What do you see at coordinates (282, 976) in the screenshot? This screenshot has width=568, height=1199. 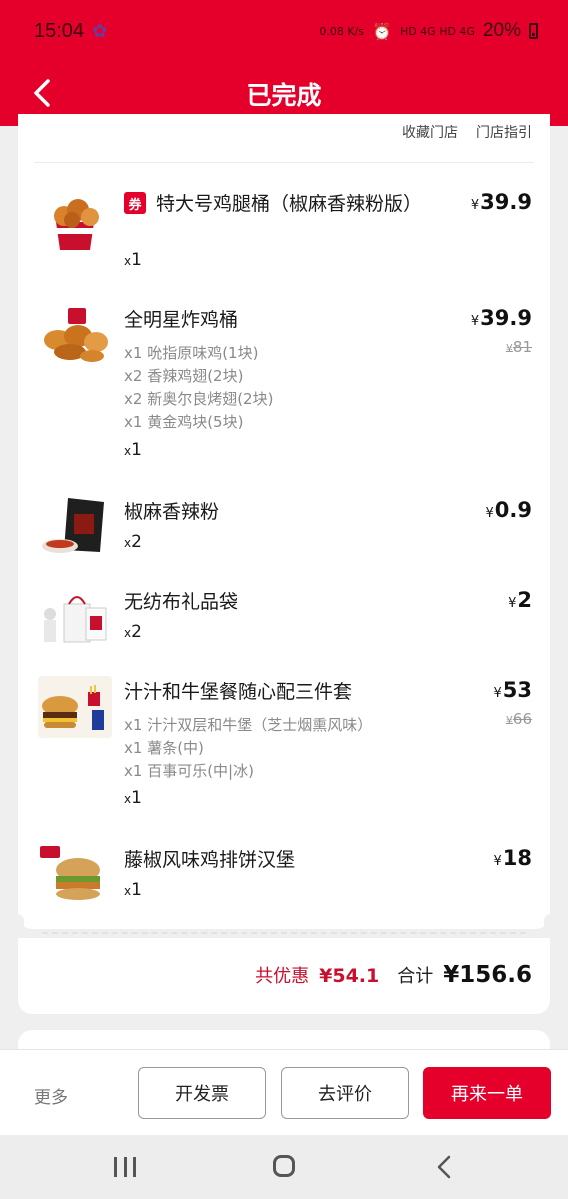 I see `discount-label: 共优惠` at bounding box center [282, 976].